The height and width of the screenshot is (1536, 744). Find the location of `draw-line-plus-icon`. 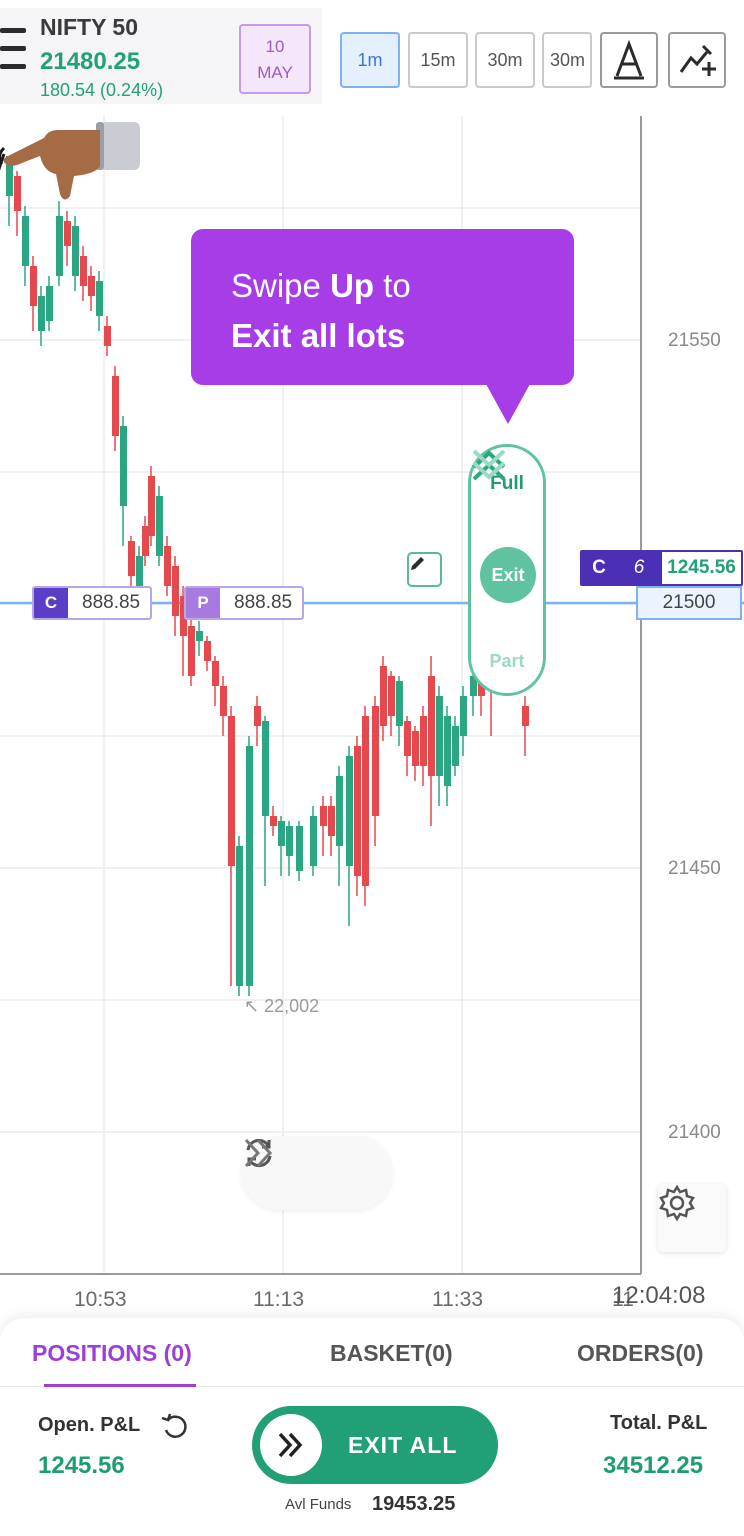

draw-line-plus-icon is located at coordinates (697, 60).